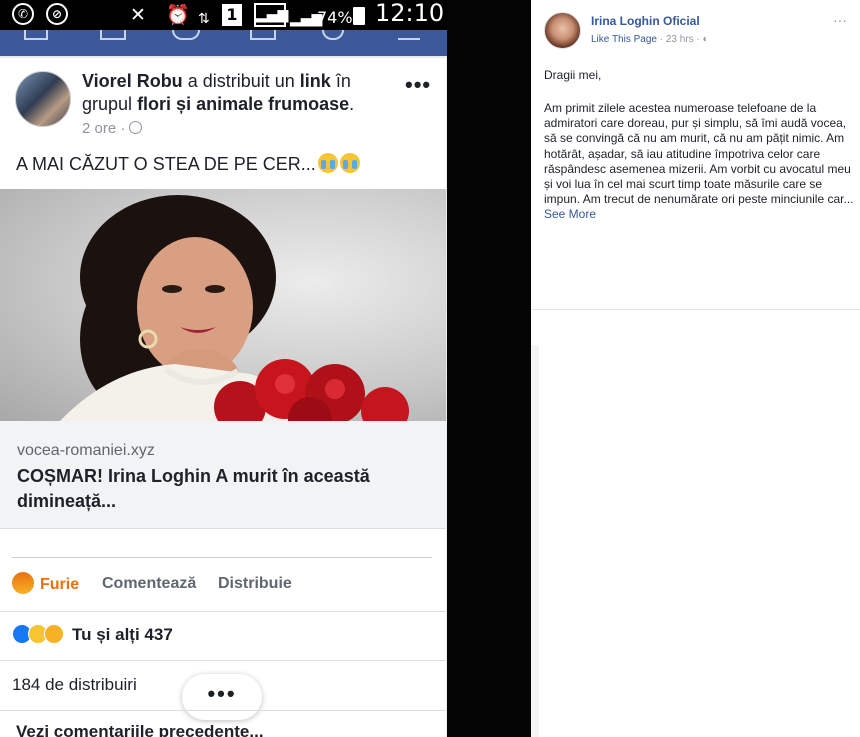  What do you see at coordinates (409, 35) in the screenshot?
I see `menu-icon` at bounding box center [409, 35].